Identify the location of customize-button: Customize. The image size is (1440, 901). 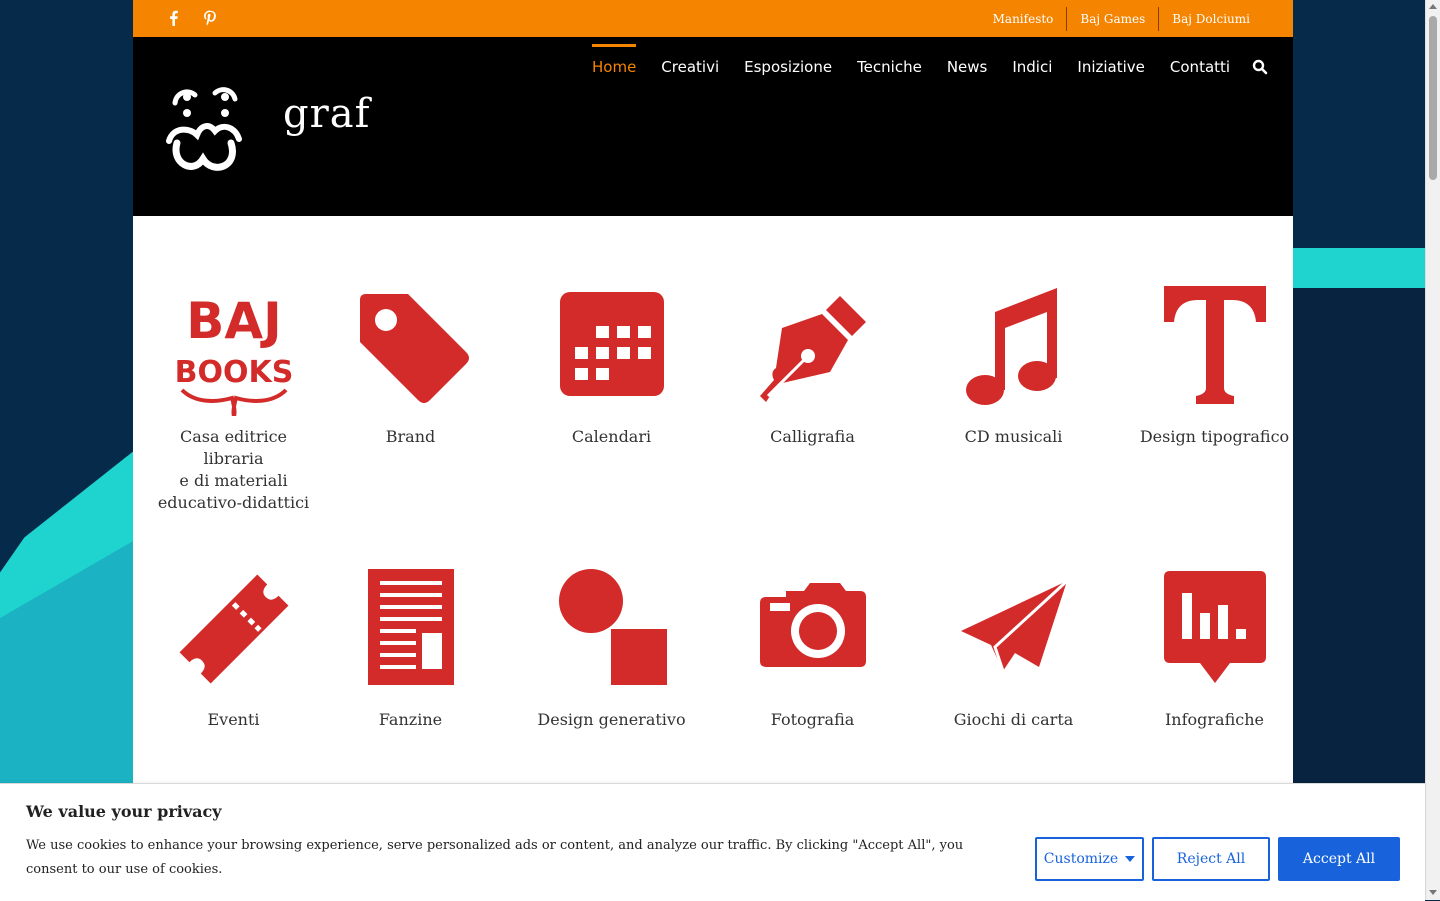
(1089, 859).